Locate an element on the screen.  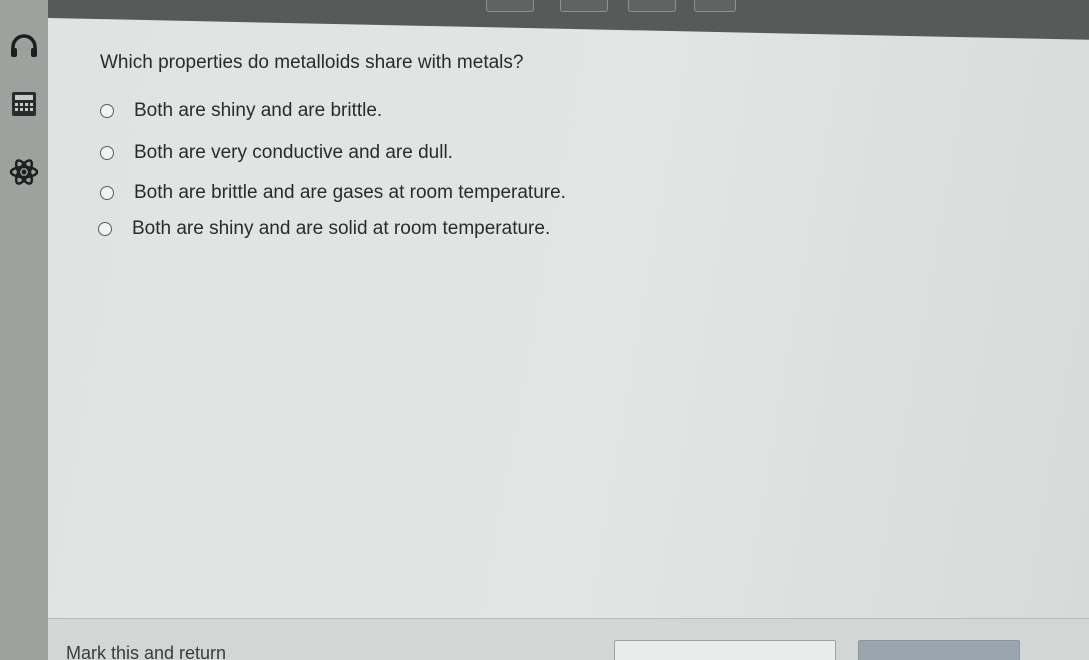
answer-option: Both are very conductive and are dull. is located at coordinates (276, 153).